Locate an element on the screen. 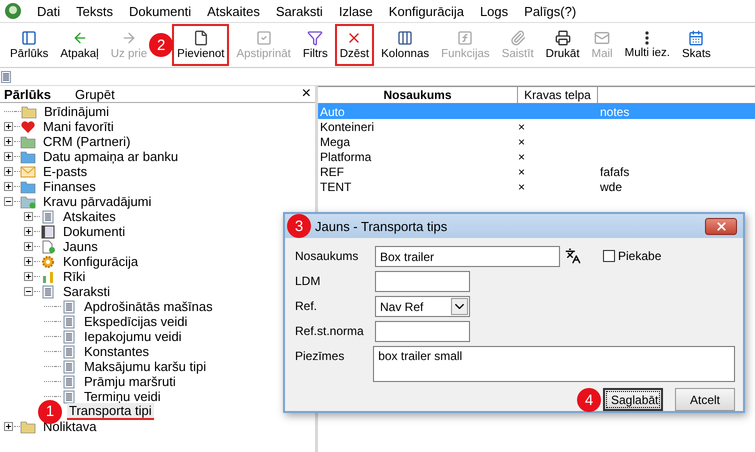 The width and height of the screenshot is (755, 452). dialog-button: Saglabāt is located at coordinates (633, 399).